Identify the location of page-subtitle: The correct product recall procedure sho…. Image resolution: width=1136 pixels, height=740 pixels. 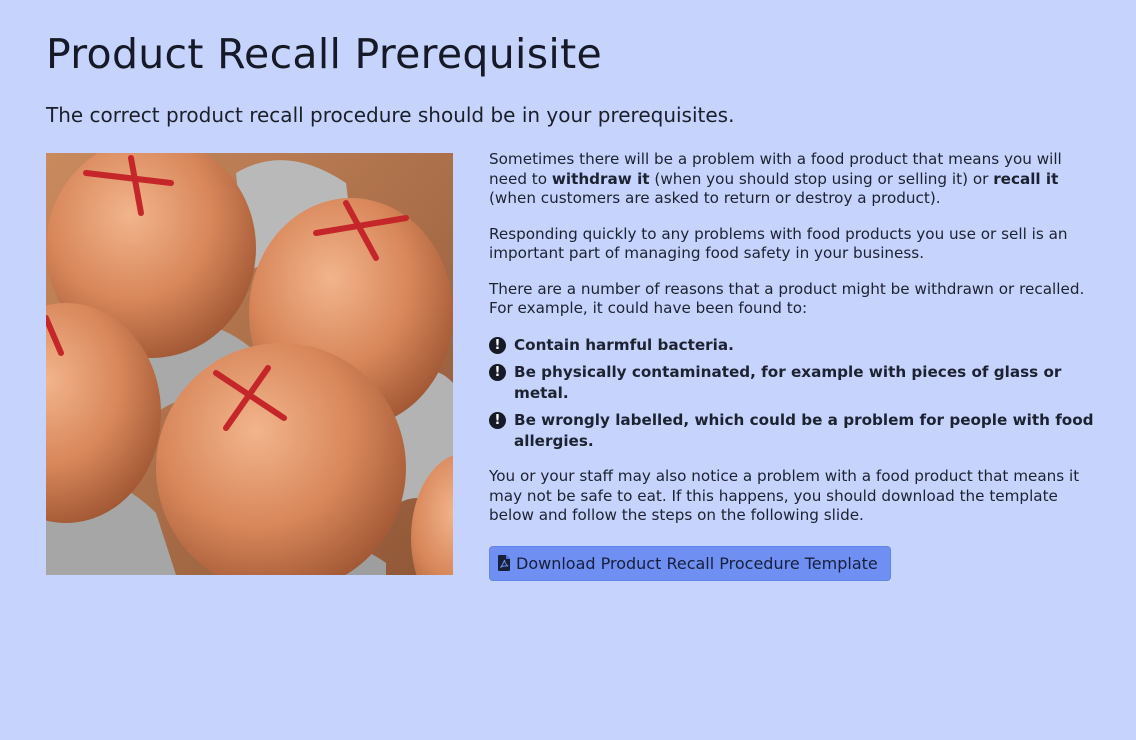
(390, 115).